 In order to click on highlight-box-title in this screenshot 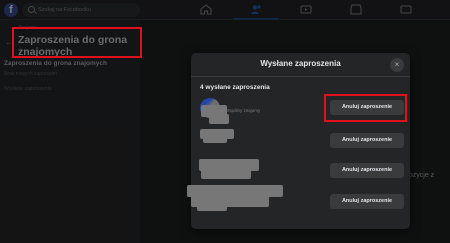, I will do `click(77, 42)`.